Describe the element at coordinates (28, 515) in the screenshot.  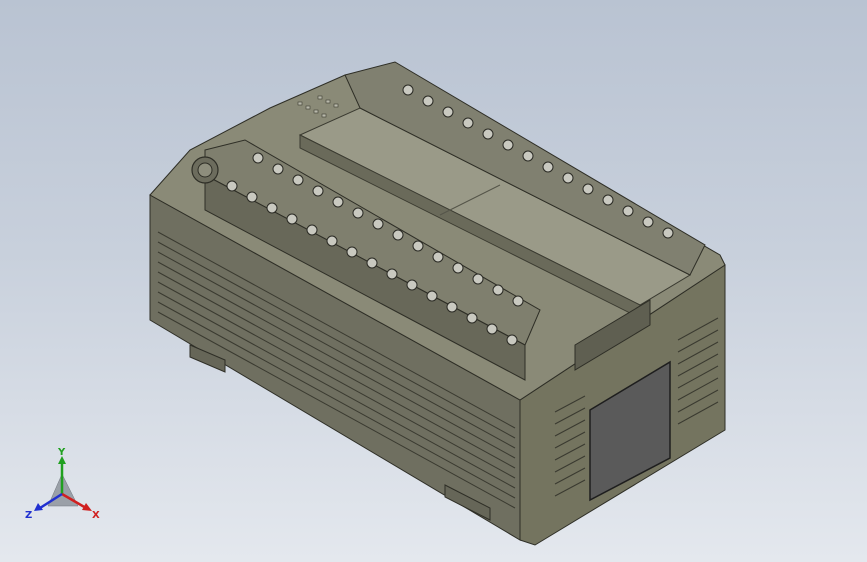
I see `triad-z-label: Z` at that location.